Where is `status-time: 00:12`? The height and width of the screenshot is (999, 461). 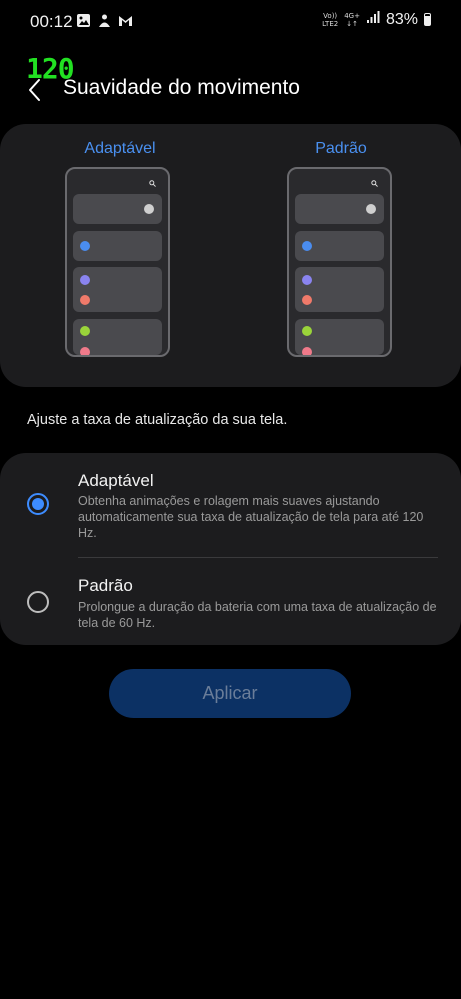 status-time: 00:12 is located at coordinates (51, 21).